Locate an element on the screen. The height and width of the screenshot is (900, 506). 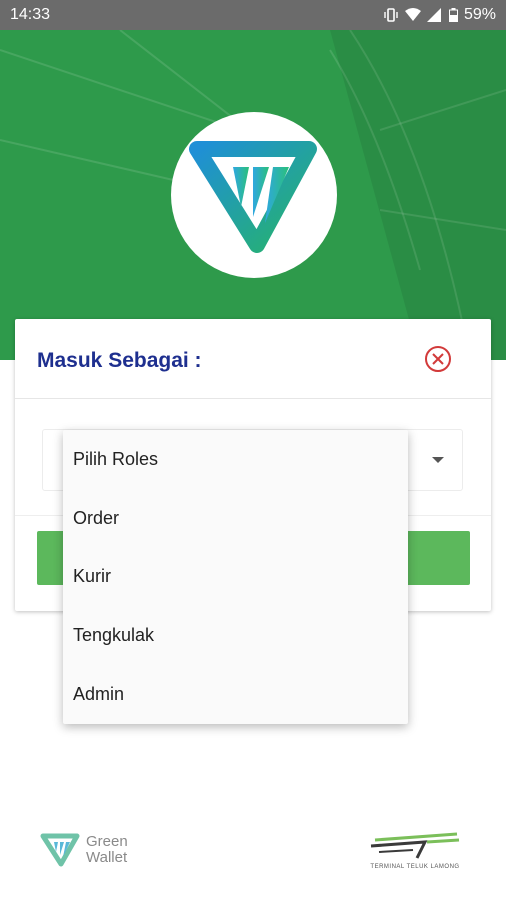
status-icons: 59% is located at coordinates (439, 15).